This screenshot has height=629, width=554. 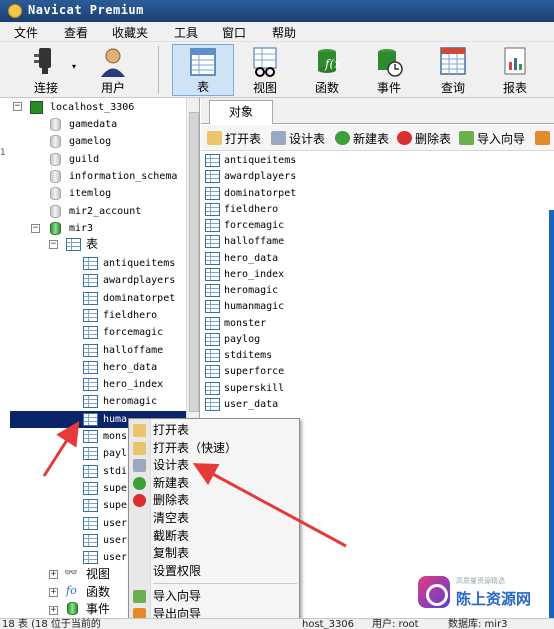 I want to click on menu-file: 文件, so click(x=26, y=32).